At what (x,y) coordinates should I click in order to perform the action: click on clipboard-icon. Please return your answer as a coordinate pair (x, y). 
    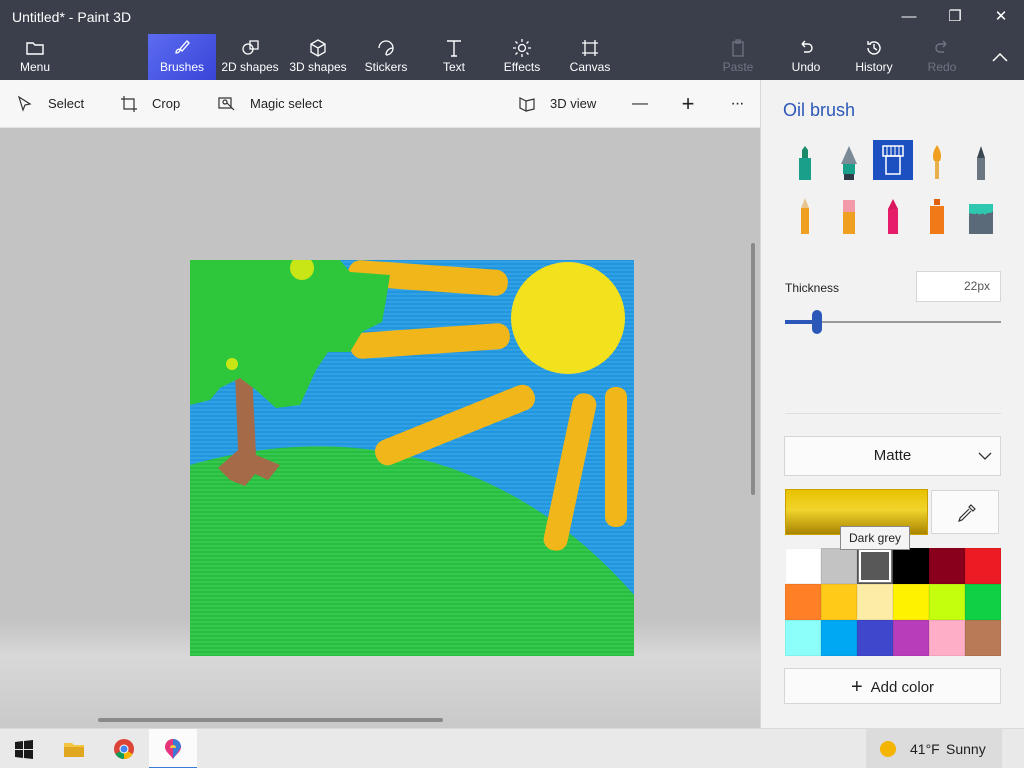
    Looking at the image, I should click on (738, 47).